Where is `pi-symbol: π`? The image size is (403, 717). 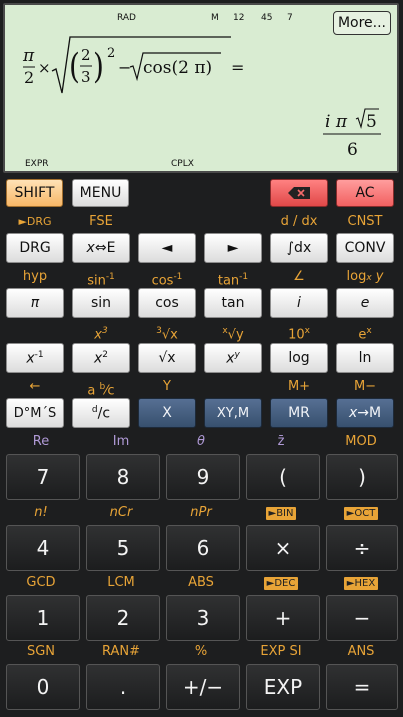
pi-symbol: π is located at coordinates (28, 56).